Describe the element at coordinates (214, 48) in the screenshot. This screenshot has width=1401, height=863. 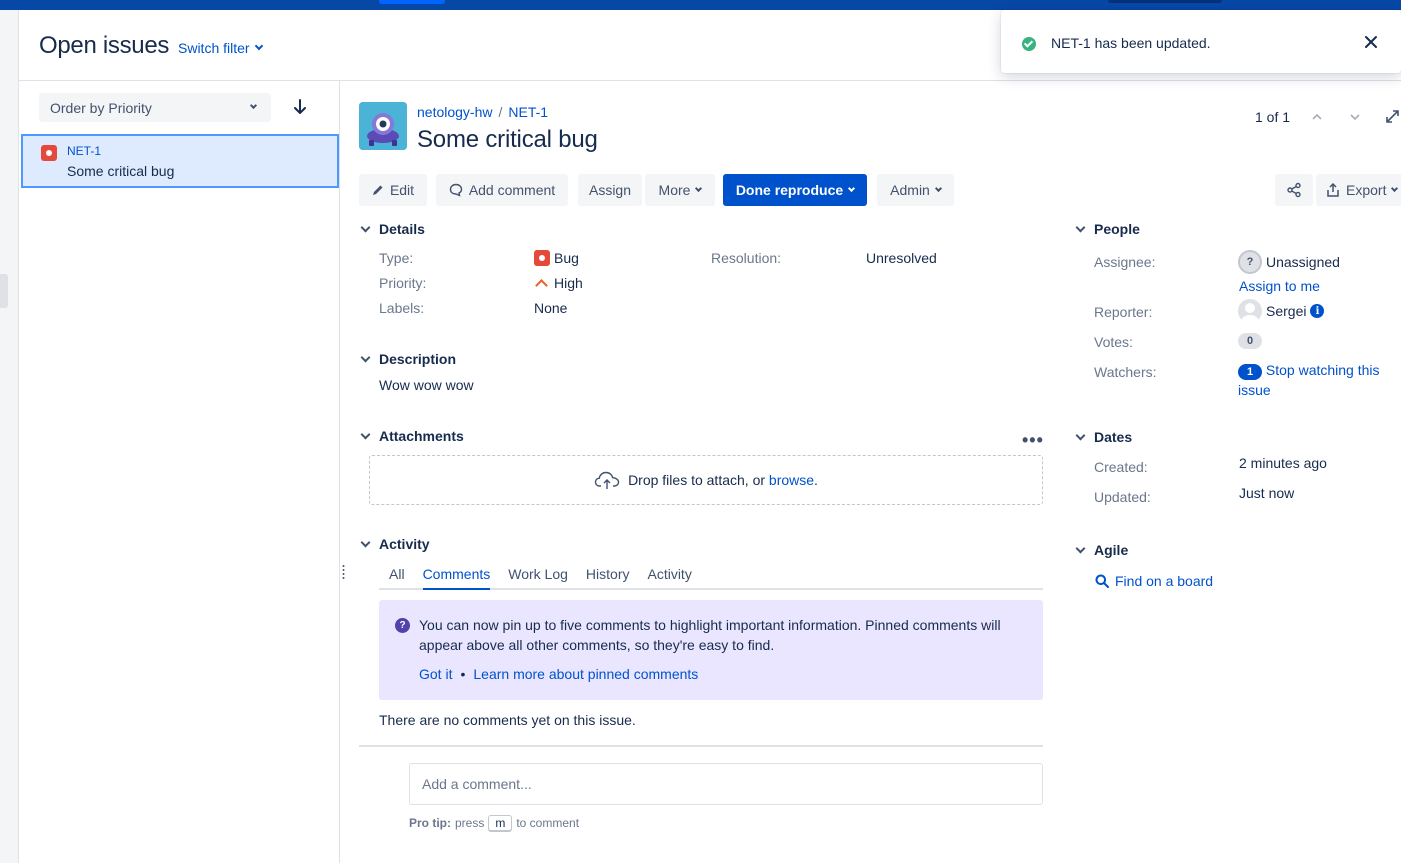
I see `switch-filter-label: Switch filter` at that location.